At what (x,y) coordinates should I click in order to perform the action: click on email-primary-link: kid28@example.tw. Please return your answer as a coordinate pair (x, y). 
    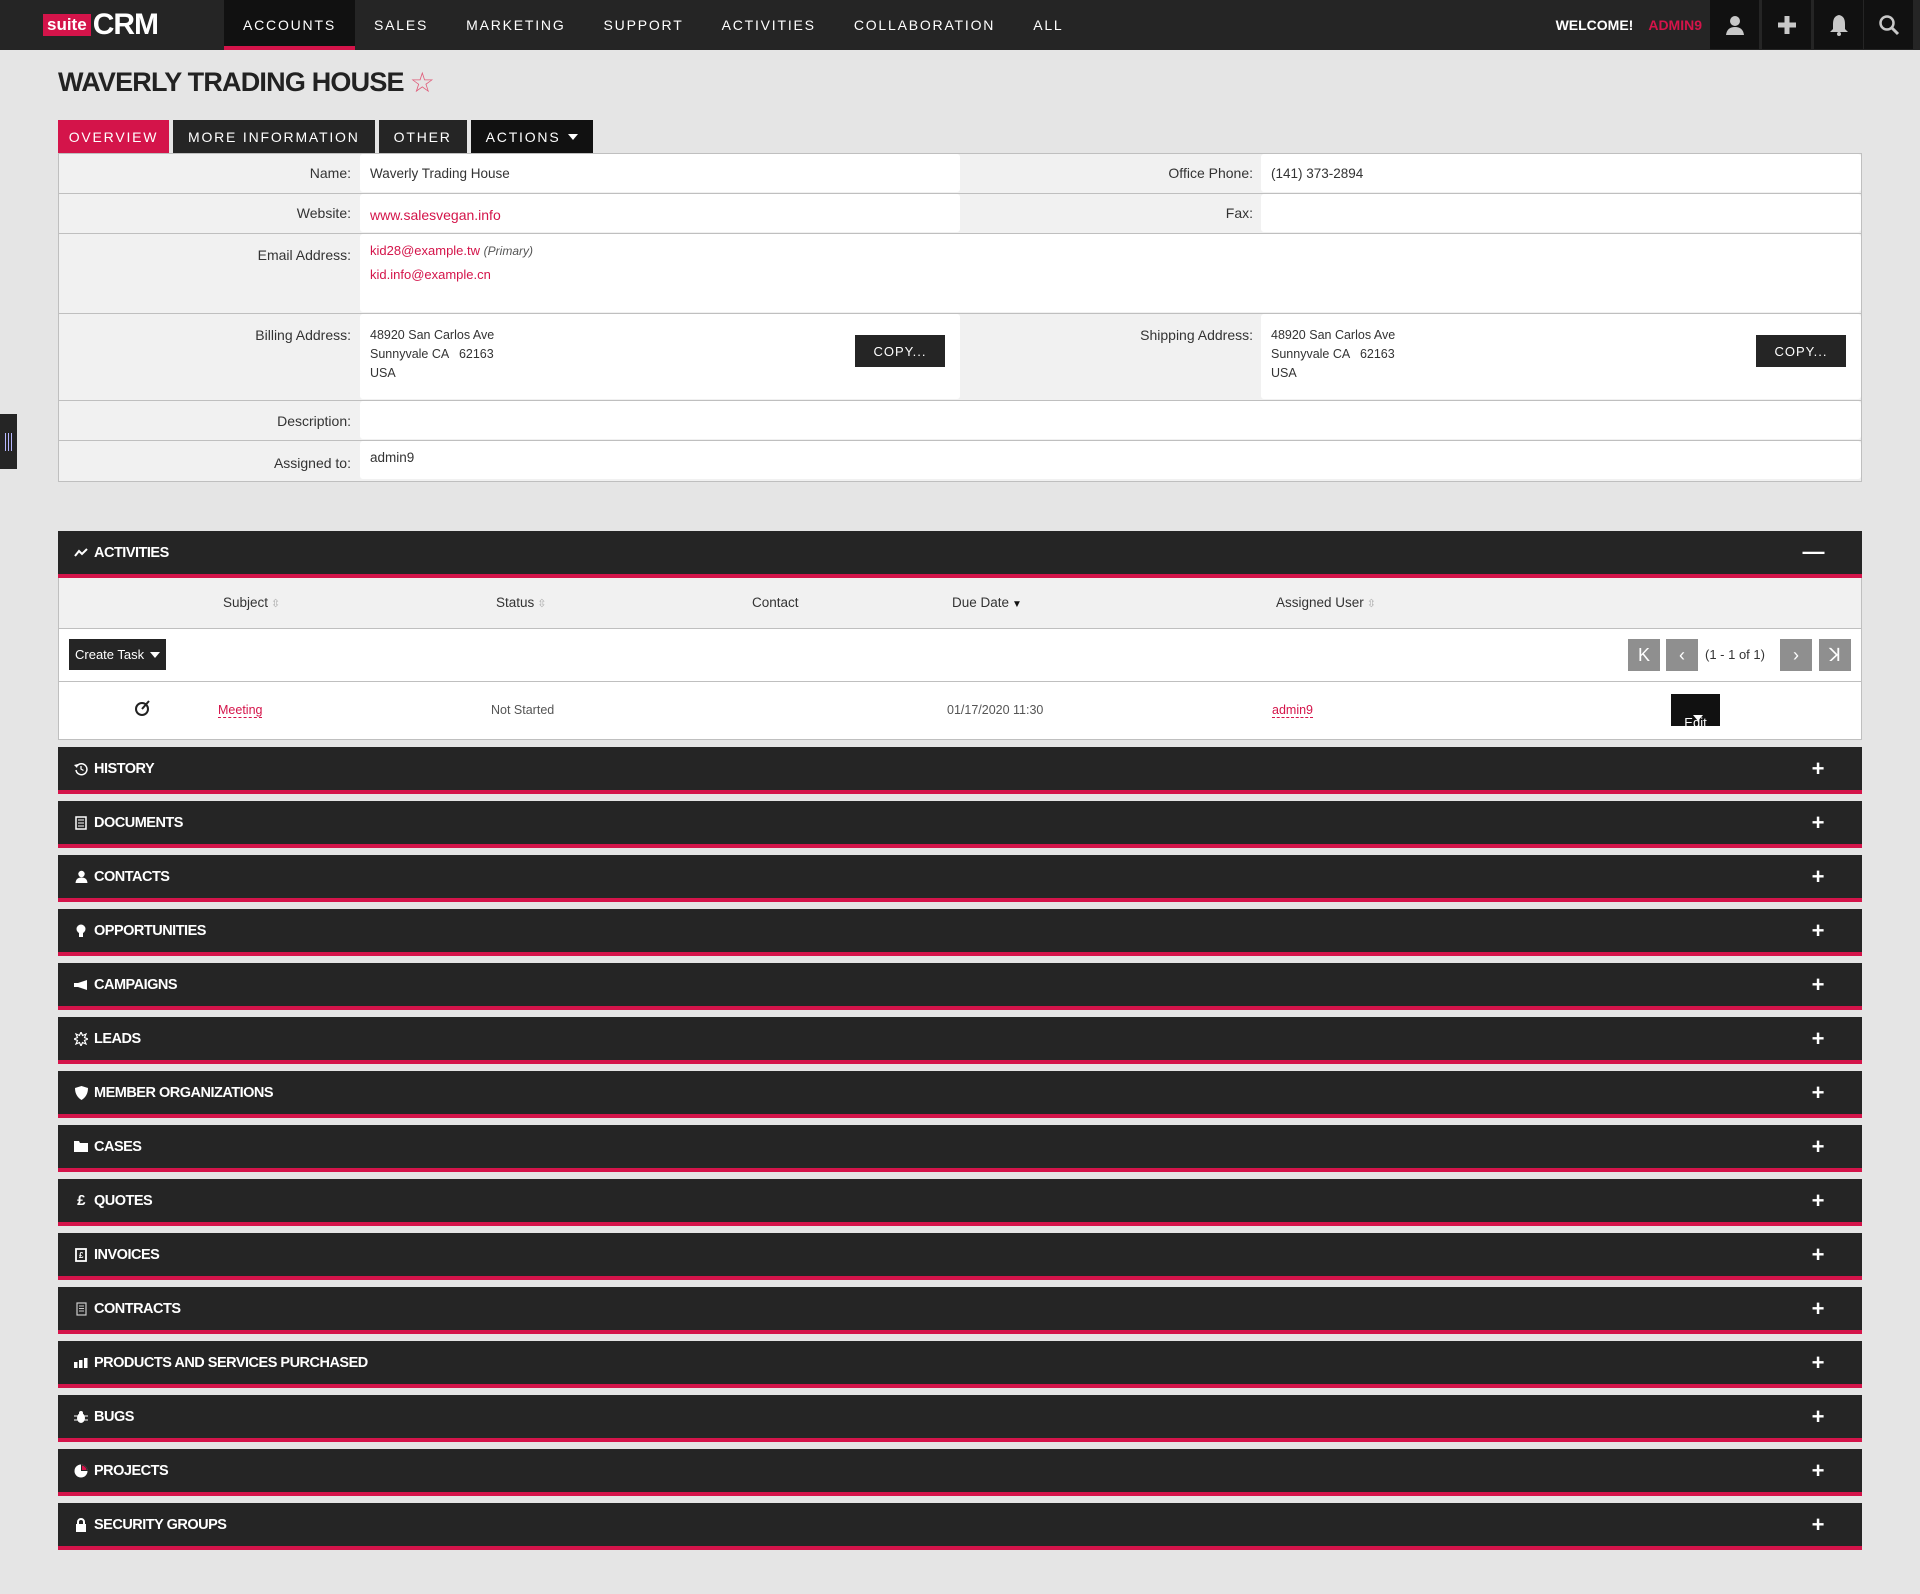
    Looking at the image, I should click on (425, 250).